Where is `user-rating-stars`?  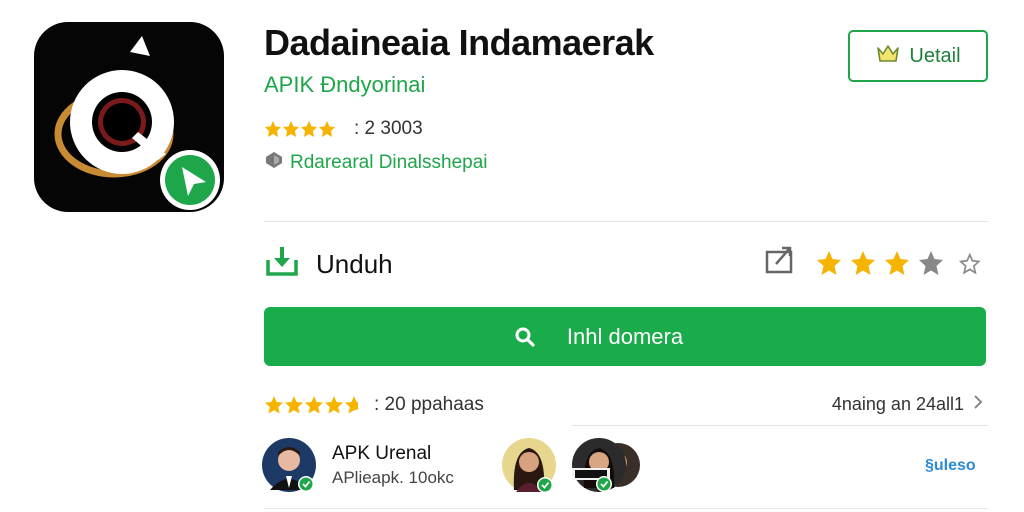 user-rating-stars is located at coordinates (902, 263).